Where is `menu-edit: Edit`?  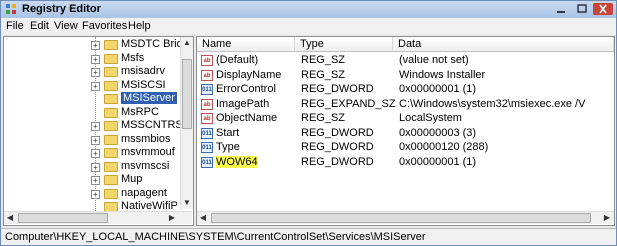 menu-edit: Edit is located at coordinates (39, 26).